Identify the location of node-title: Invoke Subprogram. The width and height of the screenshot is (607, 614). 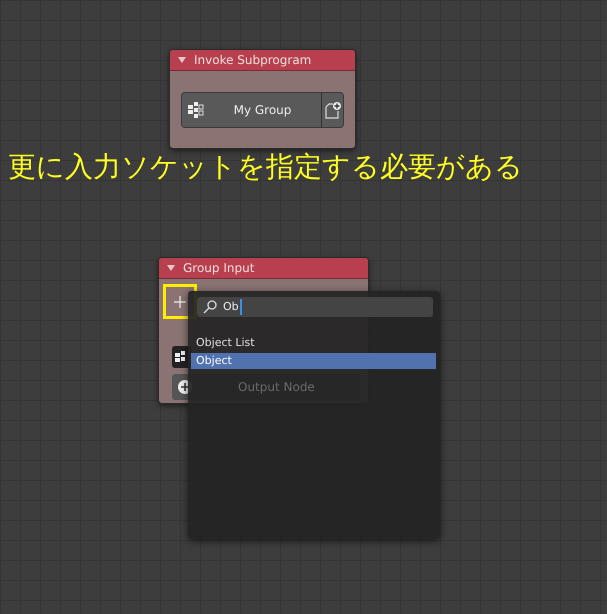
(253, 60).